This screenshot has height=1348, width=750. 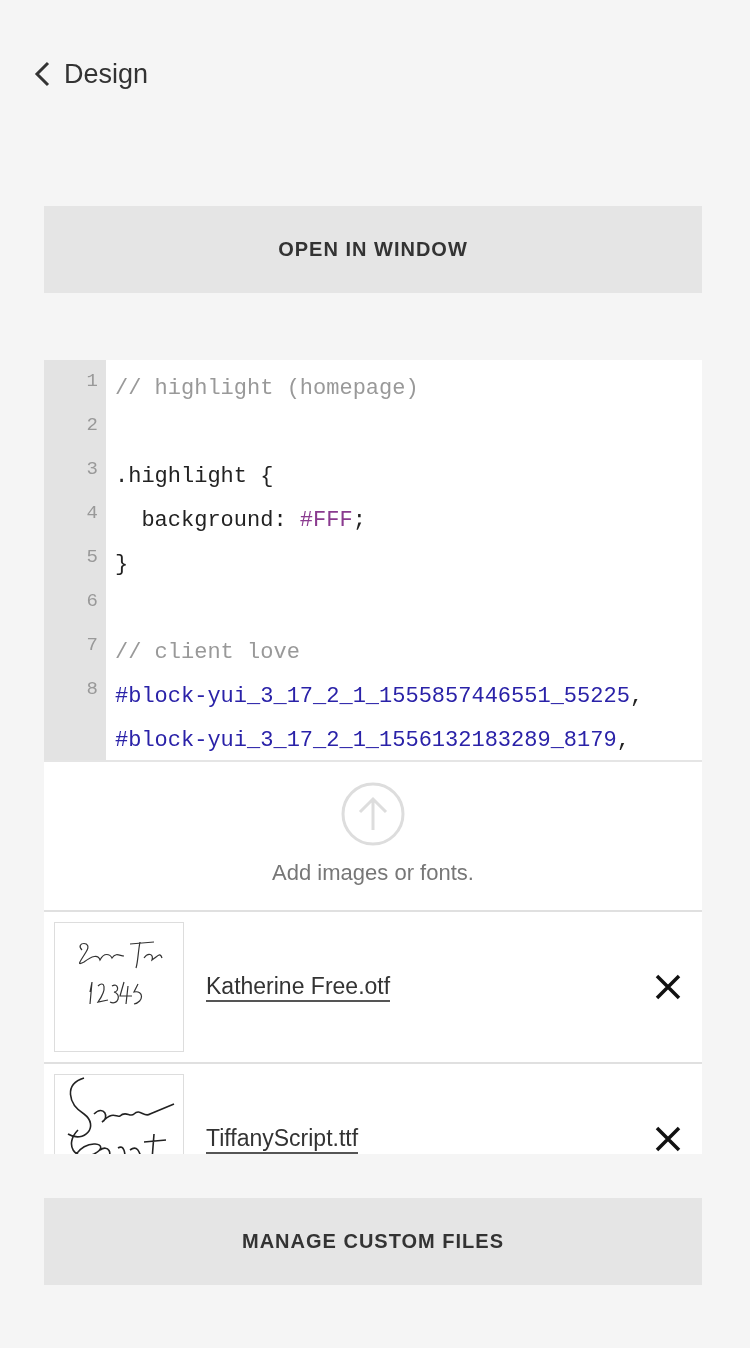 I want to click on line-number: 2, so click(x=92, y=425).